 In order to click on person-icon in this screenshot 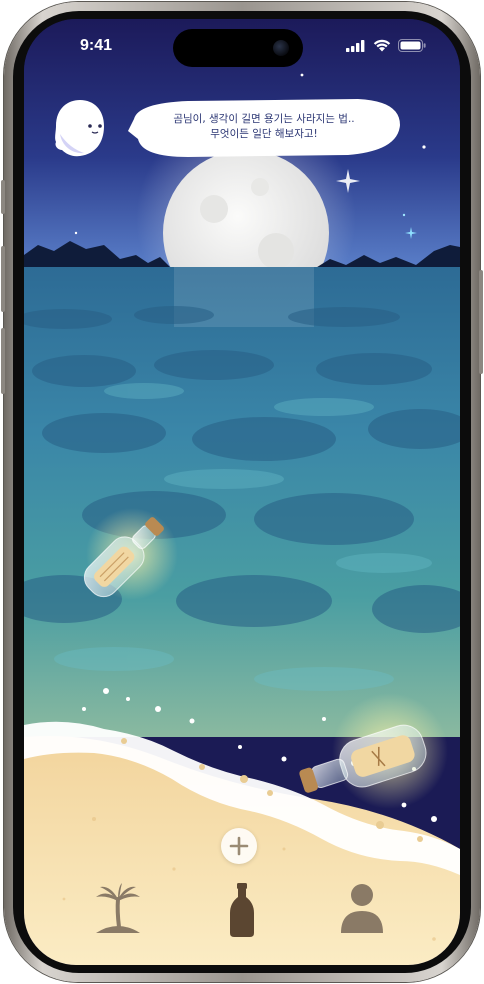, I will do `click(362, 908)`.